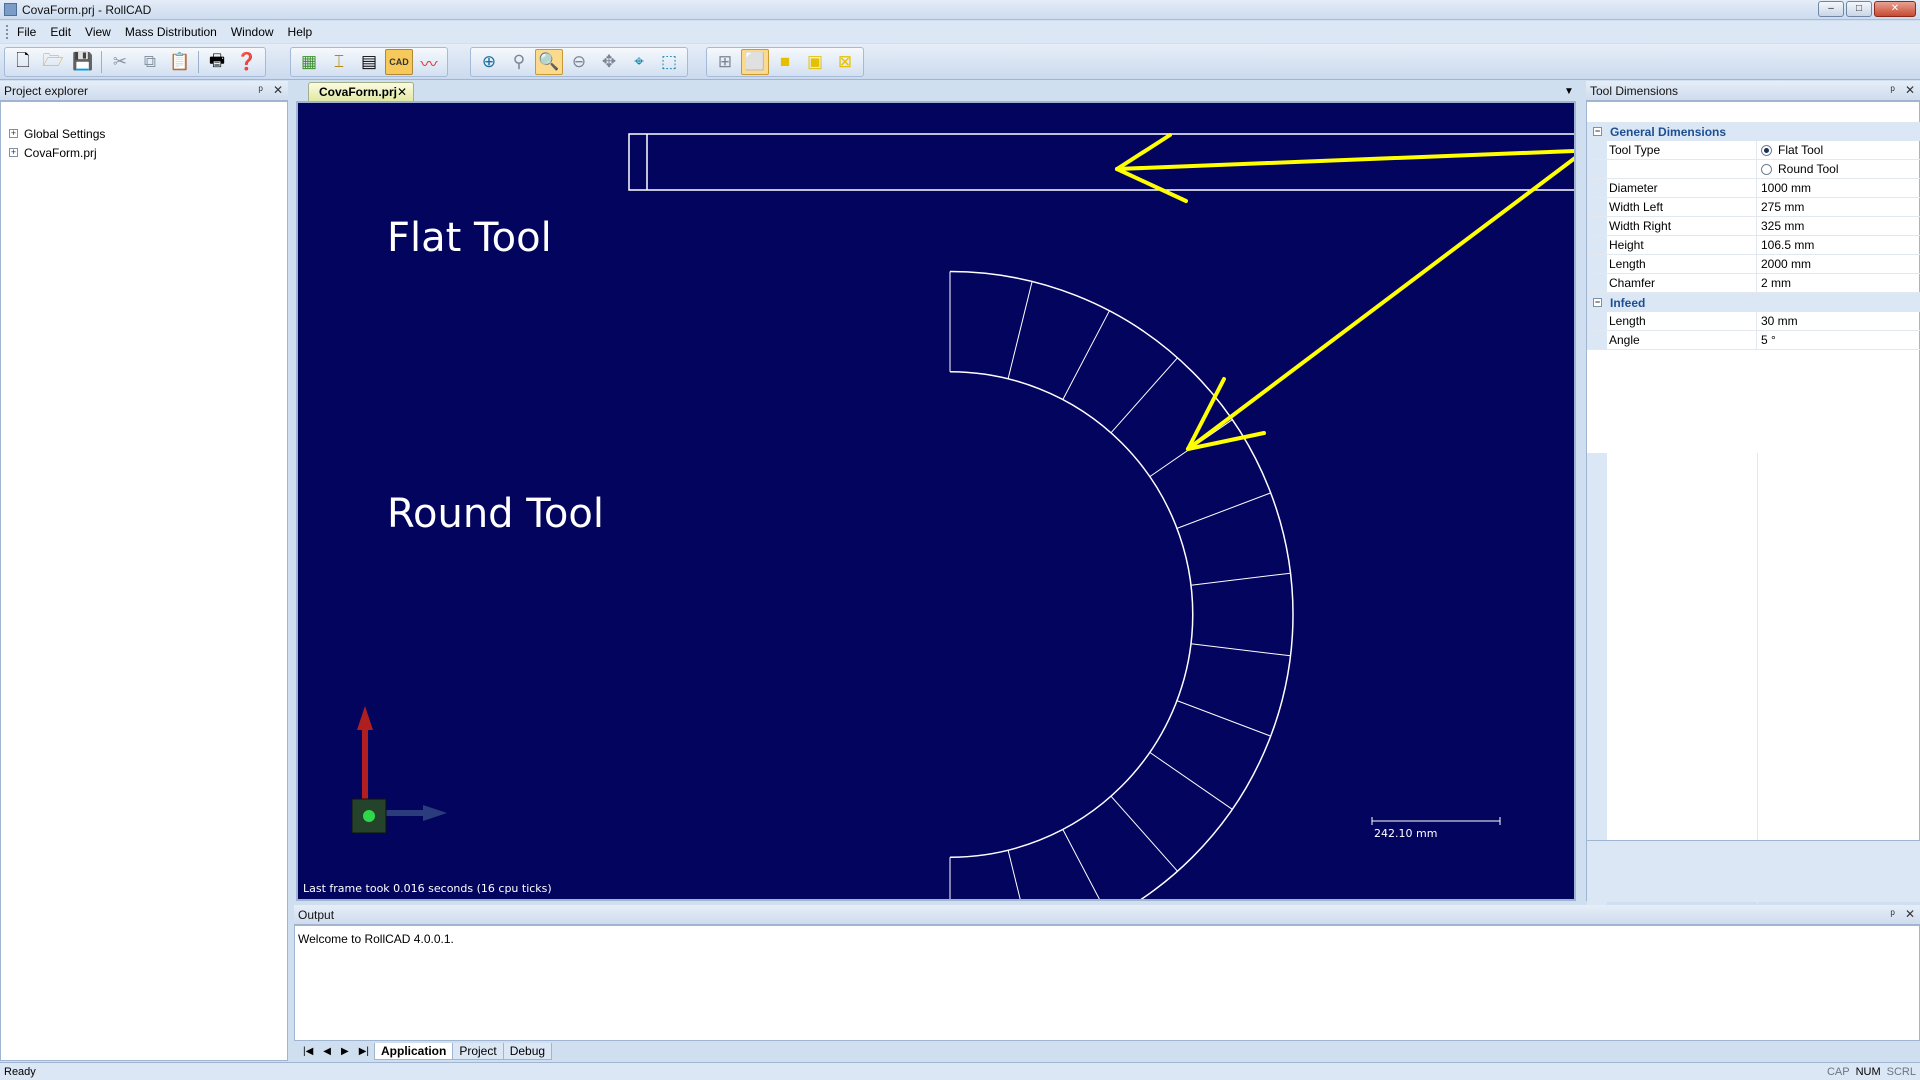 The width and height of the screenshot is (1920, 1080). Describe the element at coordinates (478, 1051) in the screenshot. I see `tab-project: Project` at that location.